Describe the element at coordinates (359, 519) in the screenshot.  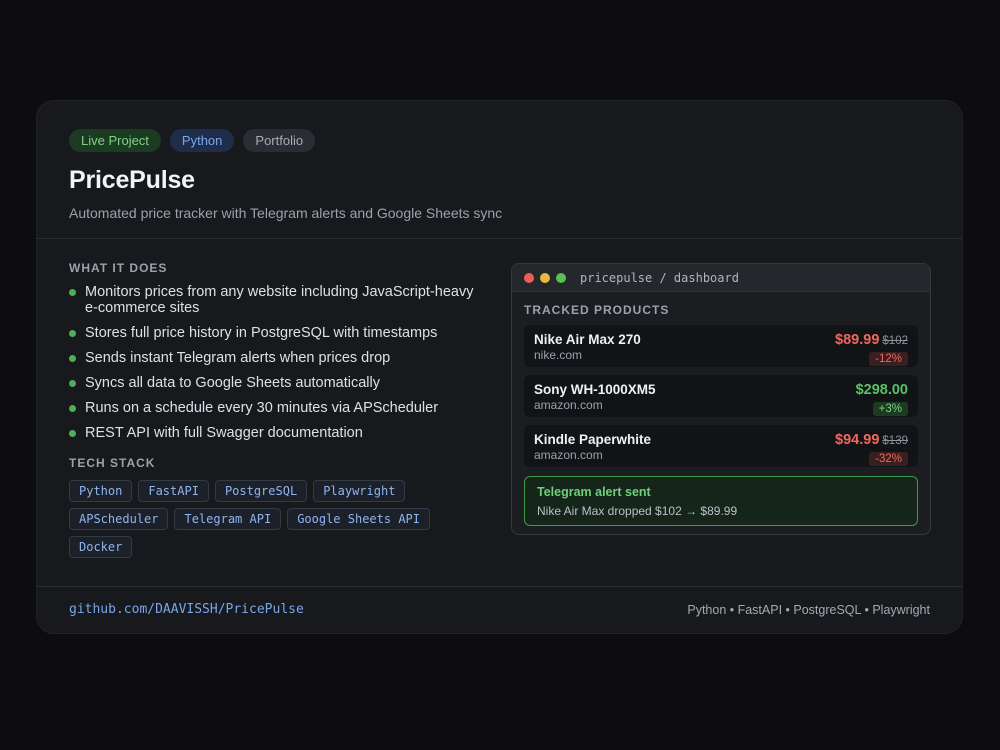
I see `tech-tag: Google Sheets API` at that location.